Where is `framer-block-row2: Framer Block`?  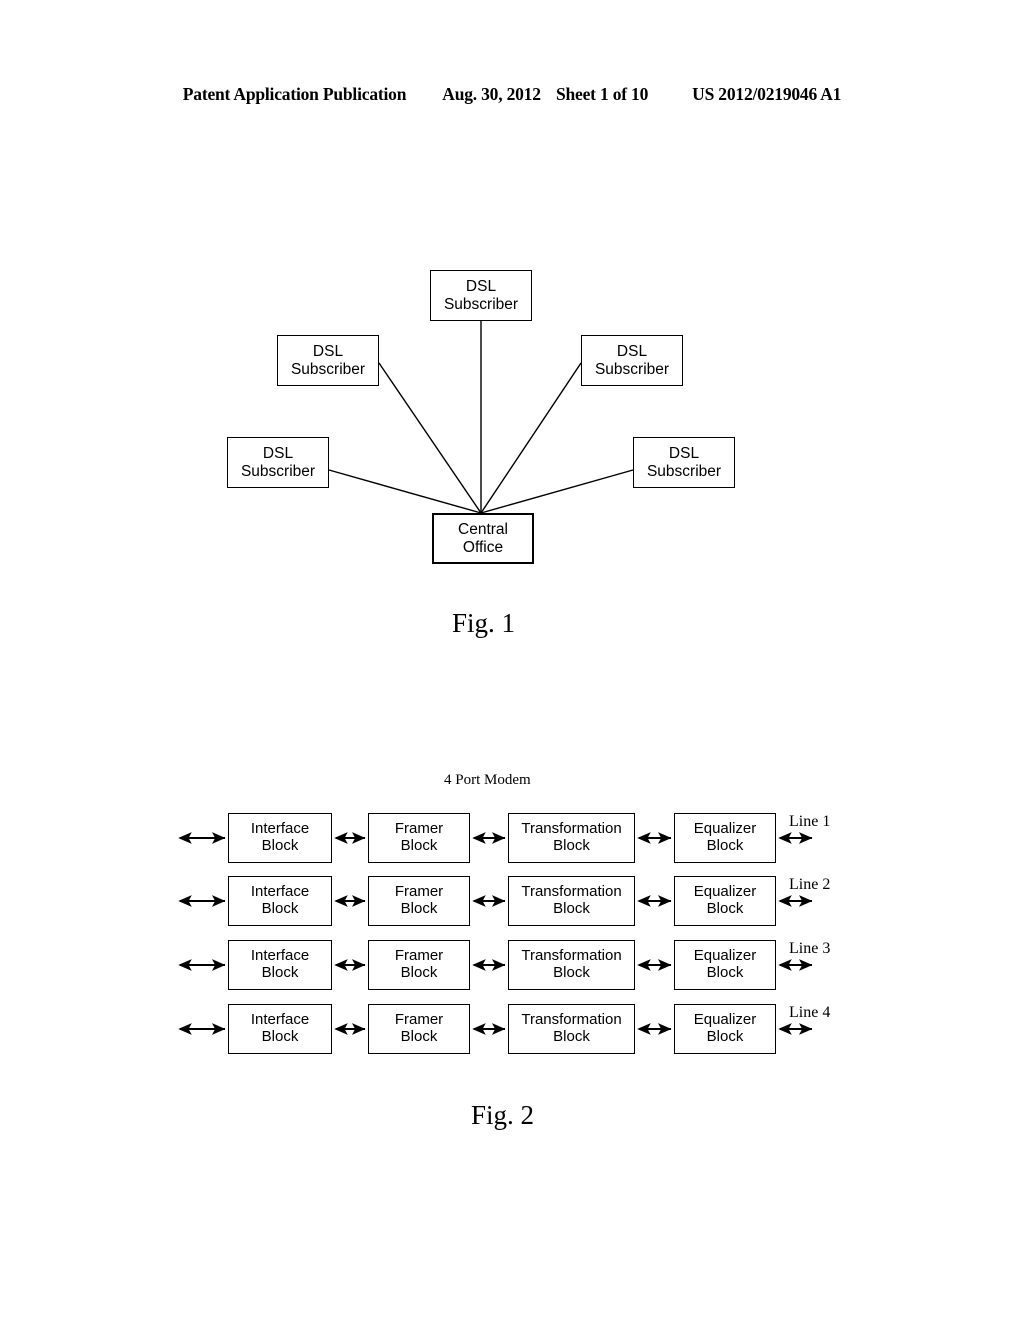
framer-block-row2: Framer Block is located at coordinates (419, 901).